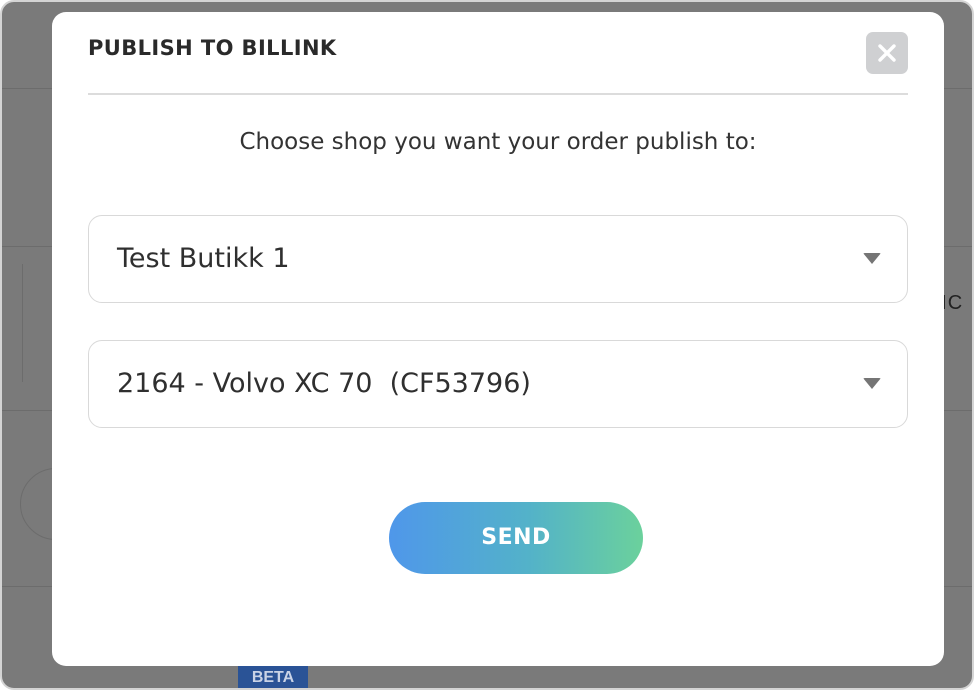  I want to click on beta-badge: BETA, so click(273, 676).